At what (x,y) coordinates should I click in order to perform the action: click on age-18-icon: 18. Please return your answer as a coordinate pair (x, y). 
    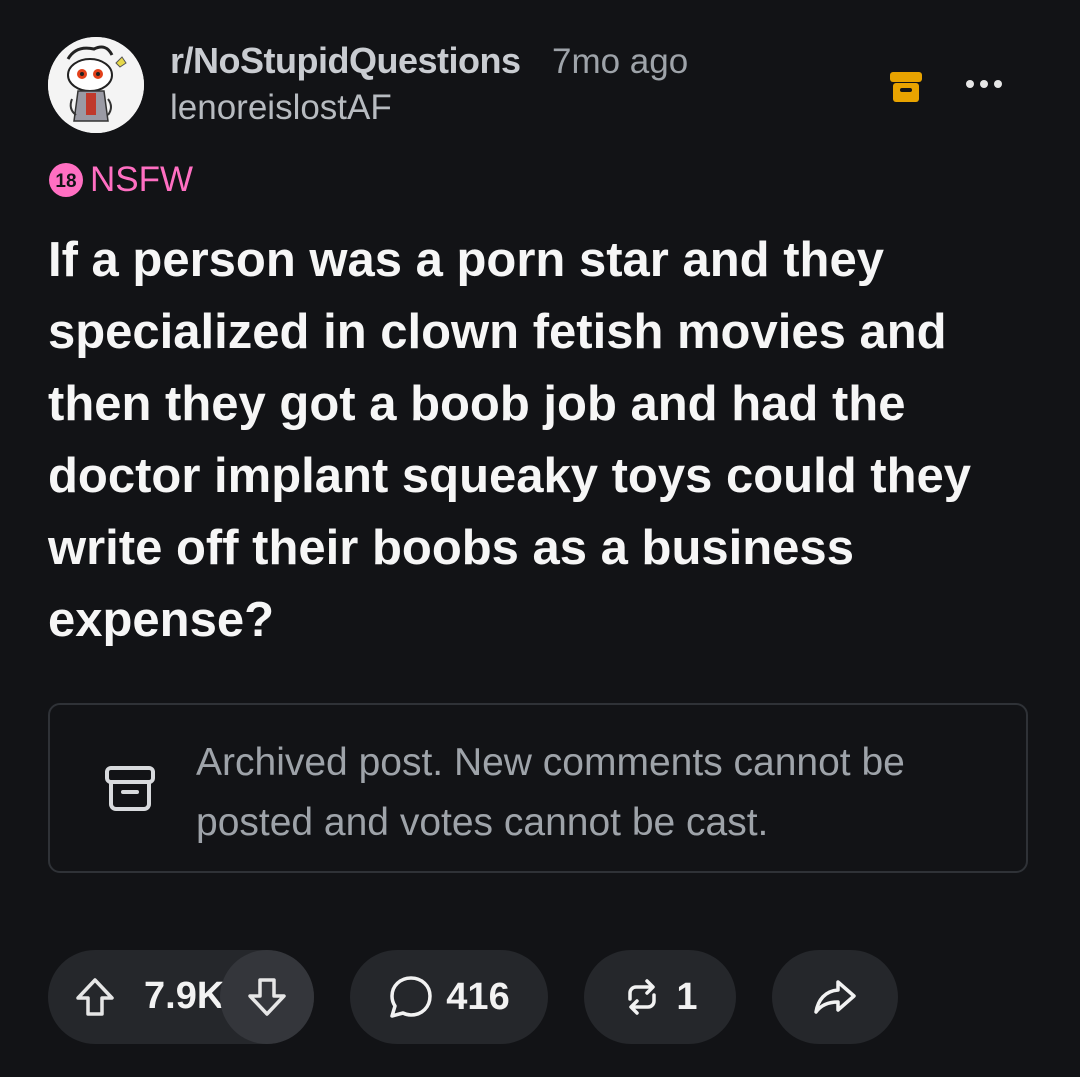
    Looking at the image, I should click on (66, 180).